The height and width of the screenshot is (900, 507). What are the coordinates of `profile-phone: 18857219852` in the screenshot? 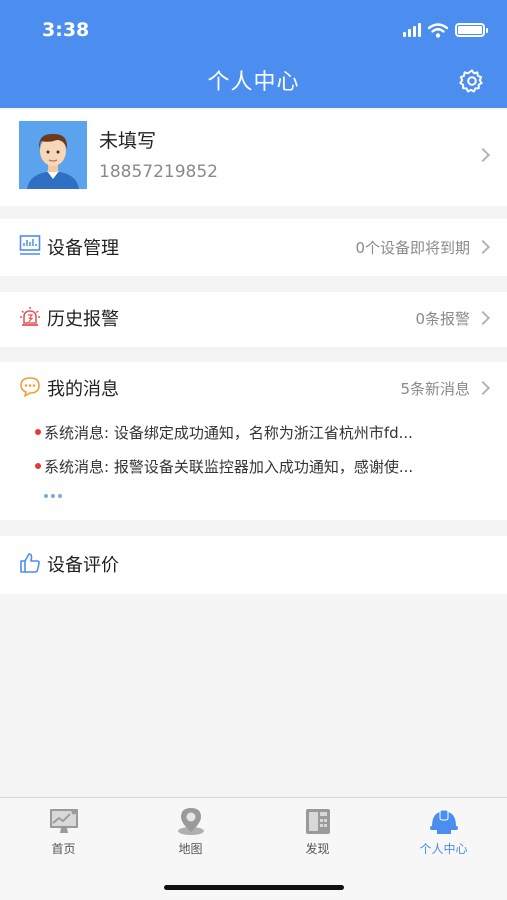 It's located at (158, 172).